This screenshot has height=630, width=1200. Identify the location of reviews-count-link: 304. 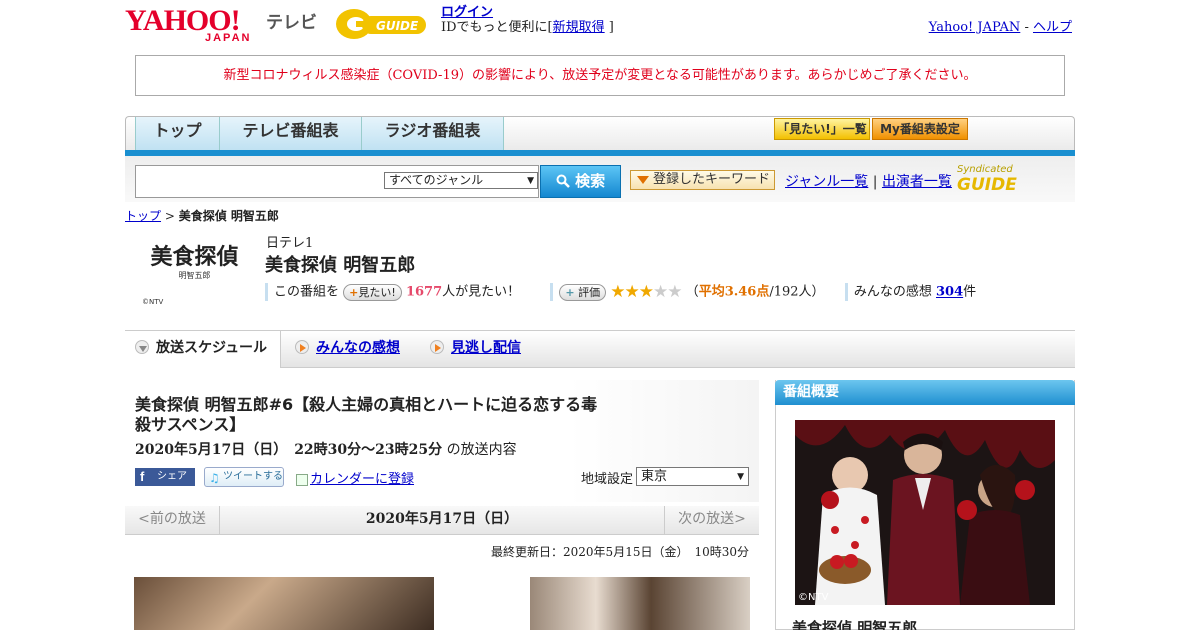
(949, 292).